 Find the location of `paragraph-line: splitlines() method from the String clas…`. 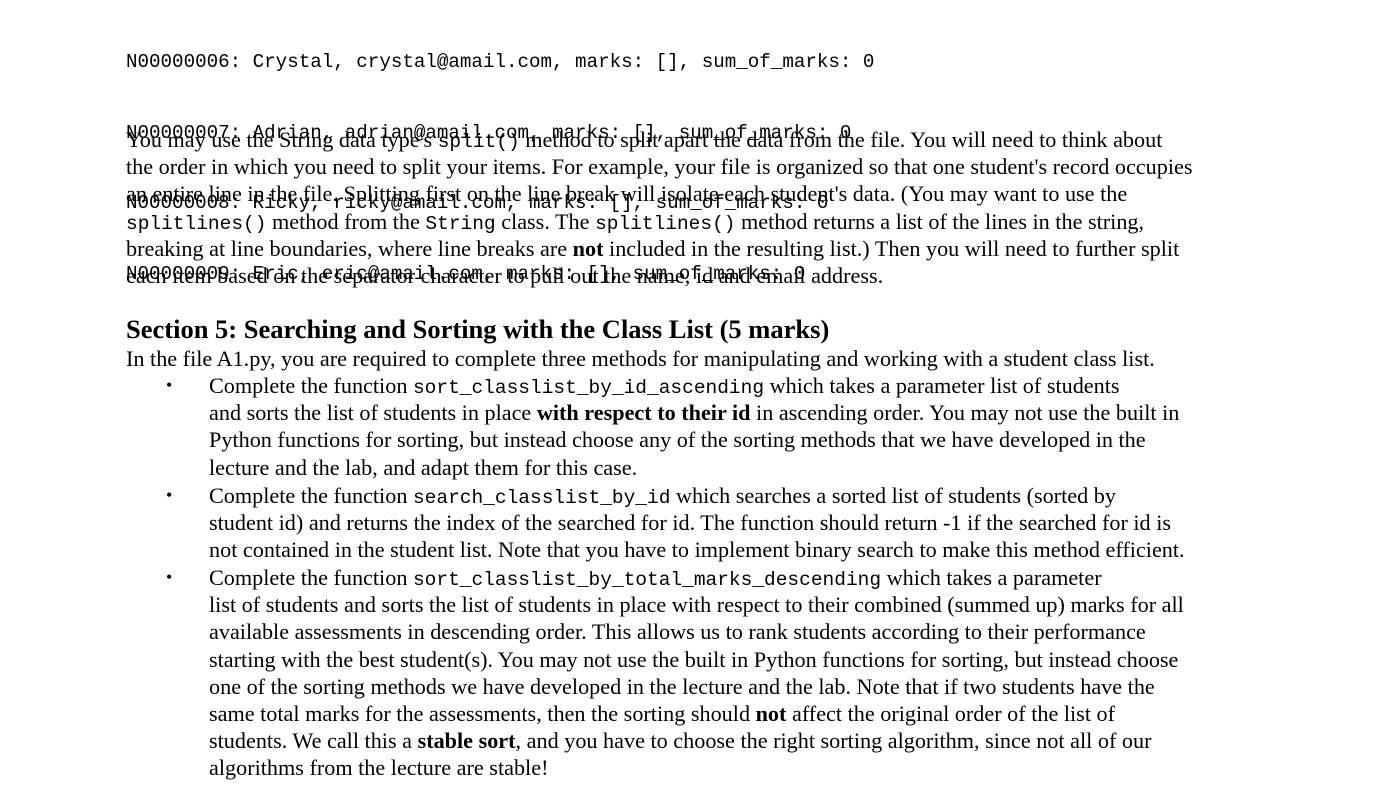

paragraph-line: splitlines() method from the String clas… is located at coordinates (726, 221).